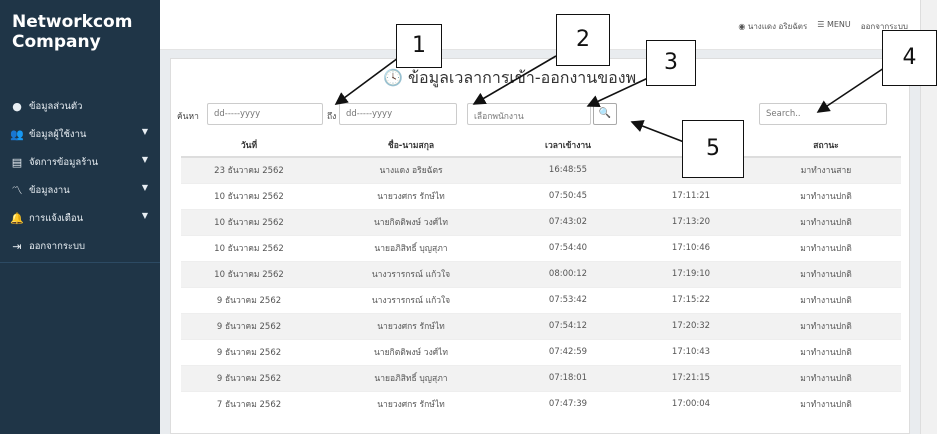 This screenshot has width=937, height=434. Describe the element at coordinates (419, 46) in the screenshot. I see `callout-1: 1` at that location.